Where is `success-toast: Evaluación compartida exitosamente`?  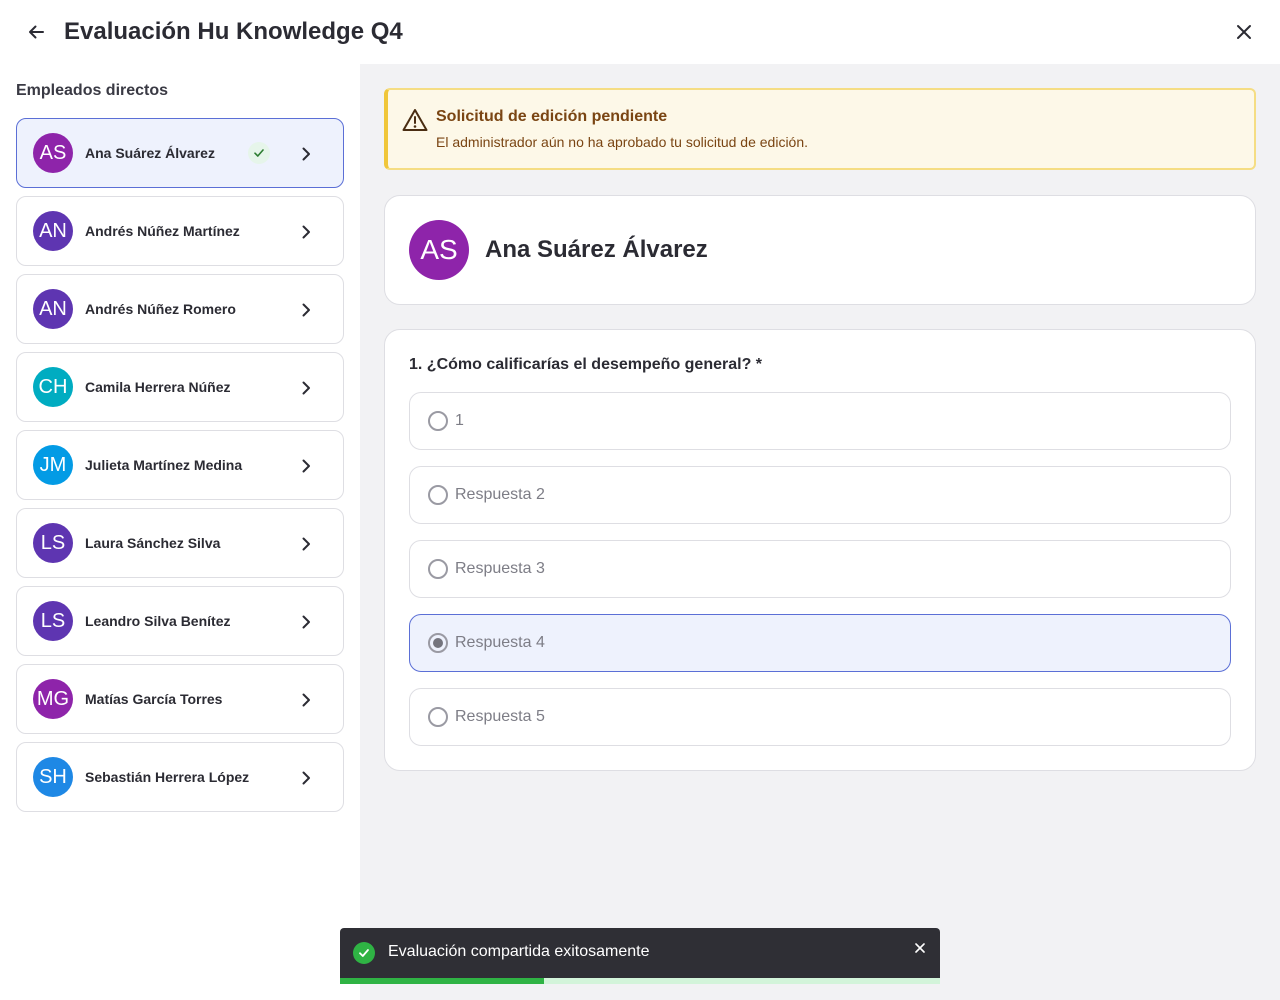
success-toast: Evaluación compartida exitosamente is located at coordinates (640, 956).